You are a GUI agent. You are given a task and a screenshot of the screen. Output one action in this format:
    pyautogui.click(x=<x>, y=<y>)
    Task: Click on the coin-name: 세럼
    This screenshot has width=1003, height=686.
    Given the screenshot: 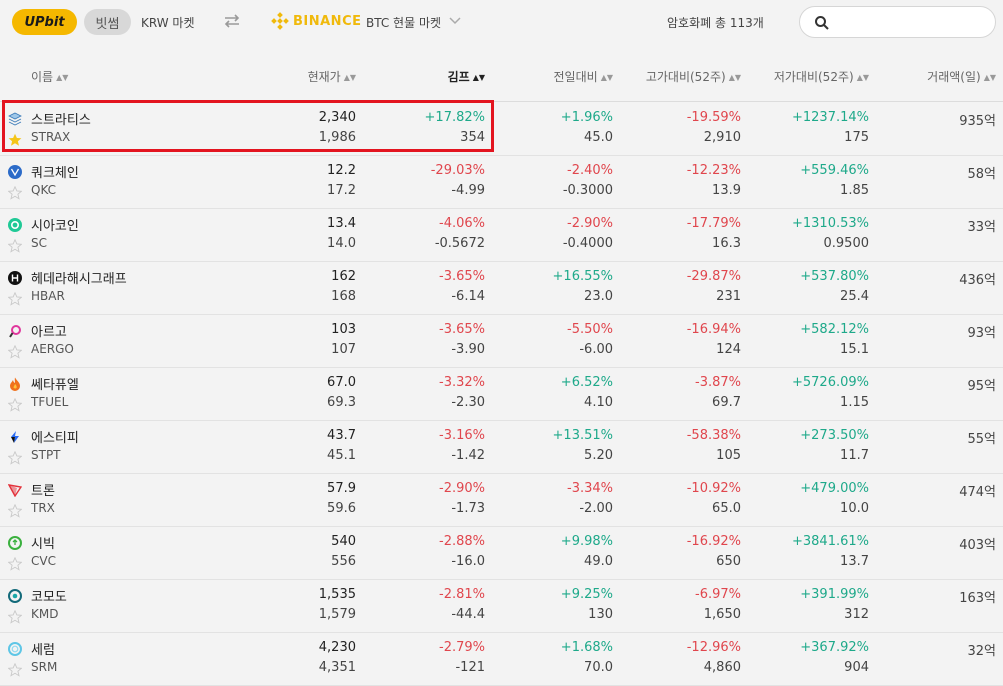 What is the action you would take?
    pyautogui.click(x=43, y=648)
    